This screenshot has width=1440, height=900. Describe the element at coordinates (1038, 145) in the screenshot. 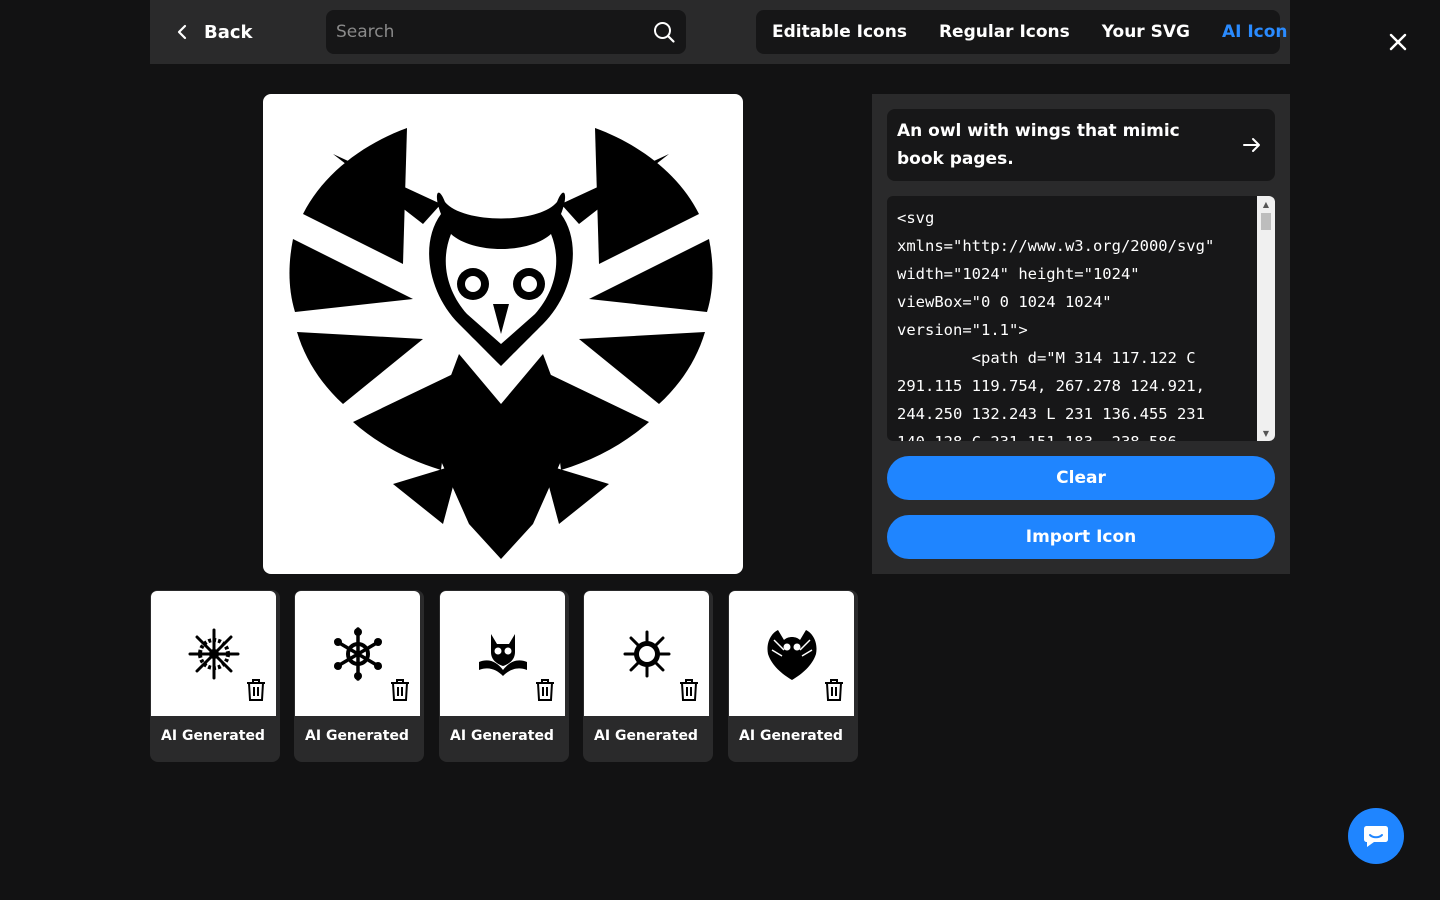

I see `prompt-text: An owl with wings that mimic book pages.` at that location.